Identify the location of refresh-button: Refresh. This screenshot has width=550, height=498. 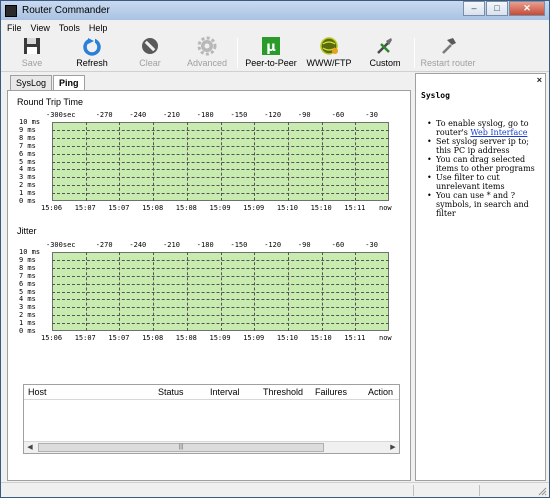
(92, 53).